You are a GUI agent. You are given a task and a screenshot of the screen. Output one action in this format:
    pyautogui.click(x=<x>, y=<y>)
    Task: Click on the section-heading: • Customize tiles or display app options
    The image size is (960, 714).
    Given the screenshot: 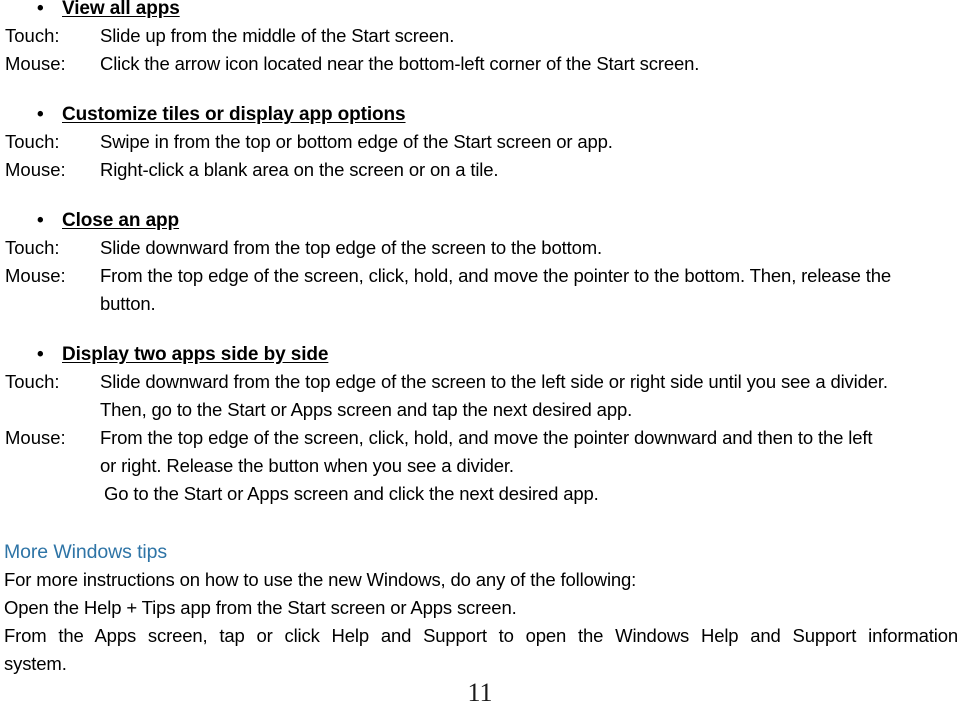 What is the action you would take?
    pyautogui.click(x=480, y=115)
    